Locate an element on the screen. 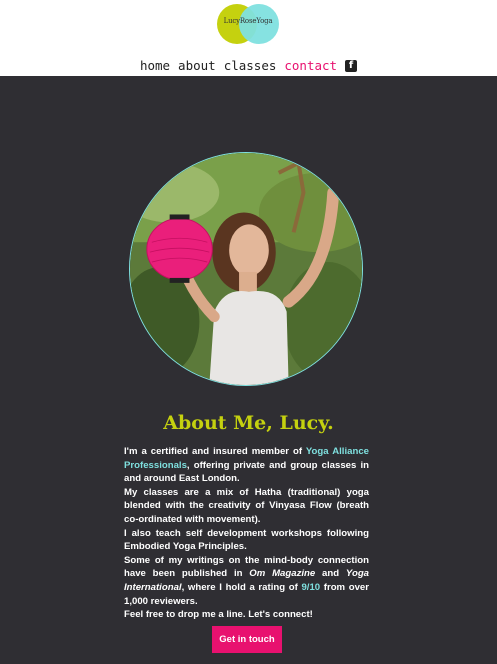 Image resolution: width=497 pixels, height=664 pixels. bio-text: and is located at coordinates (330, 574).